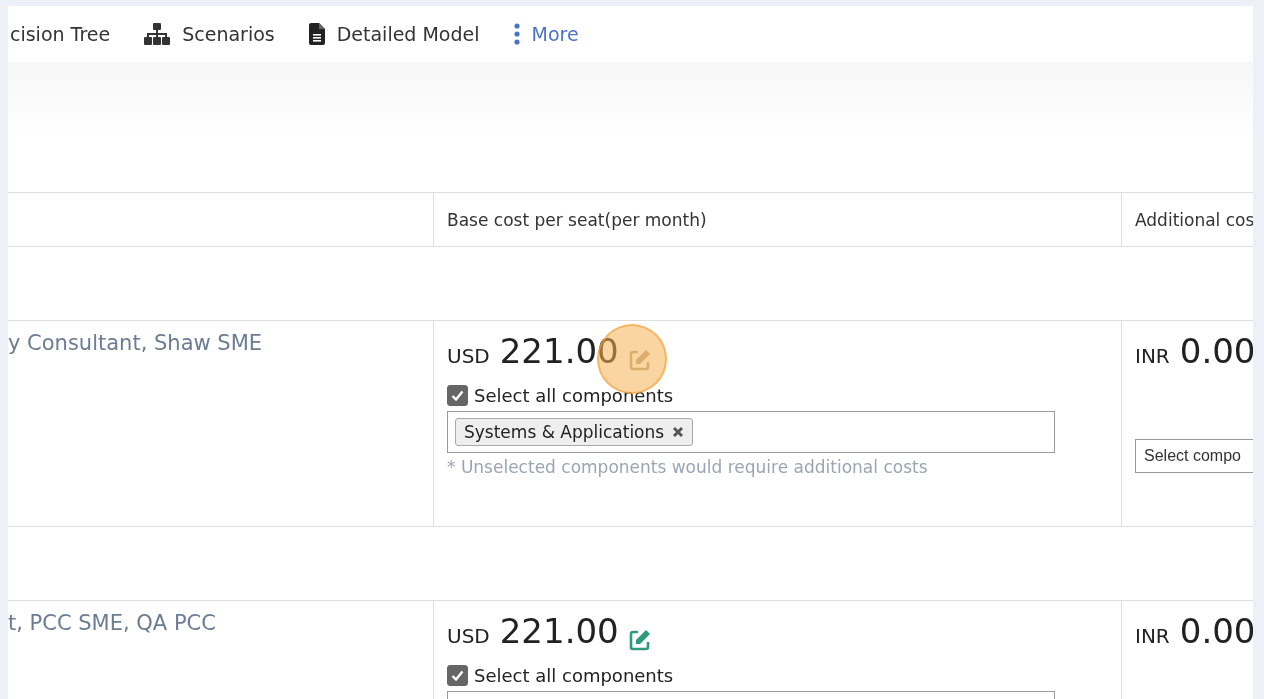 Image resolution: width=1264 pixels, height=699 pixels. Describe the element at coordinates (394, 34) in the screenshot. I see `nav-link: Detailed Model` at that location.